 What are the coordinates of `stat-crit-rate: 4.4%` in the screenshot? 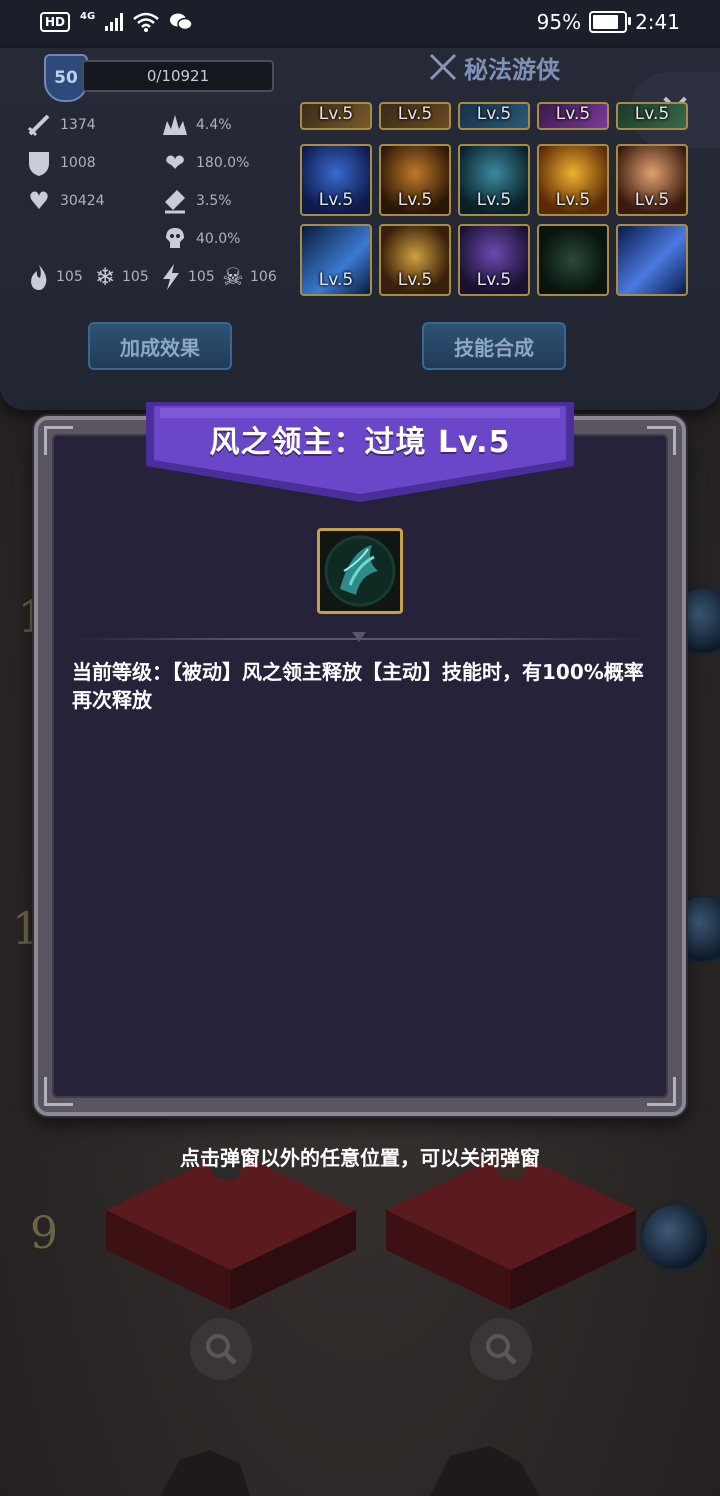 It's located at (196, 125).